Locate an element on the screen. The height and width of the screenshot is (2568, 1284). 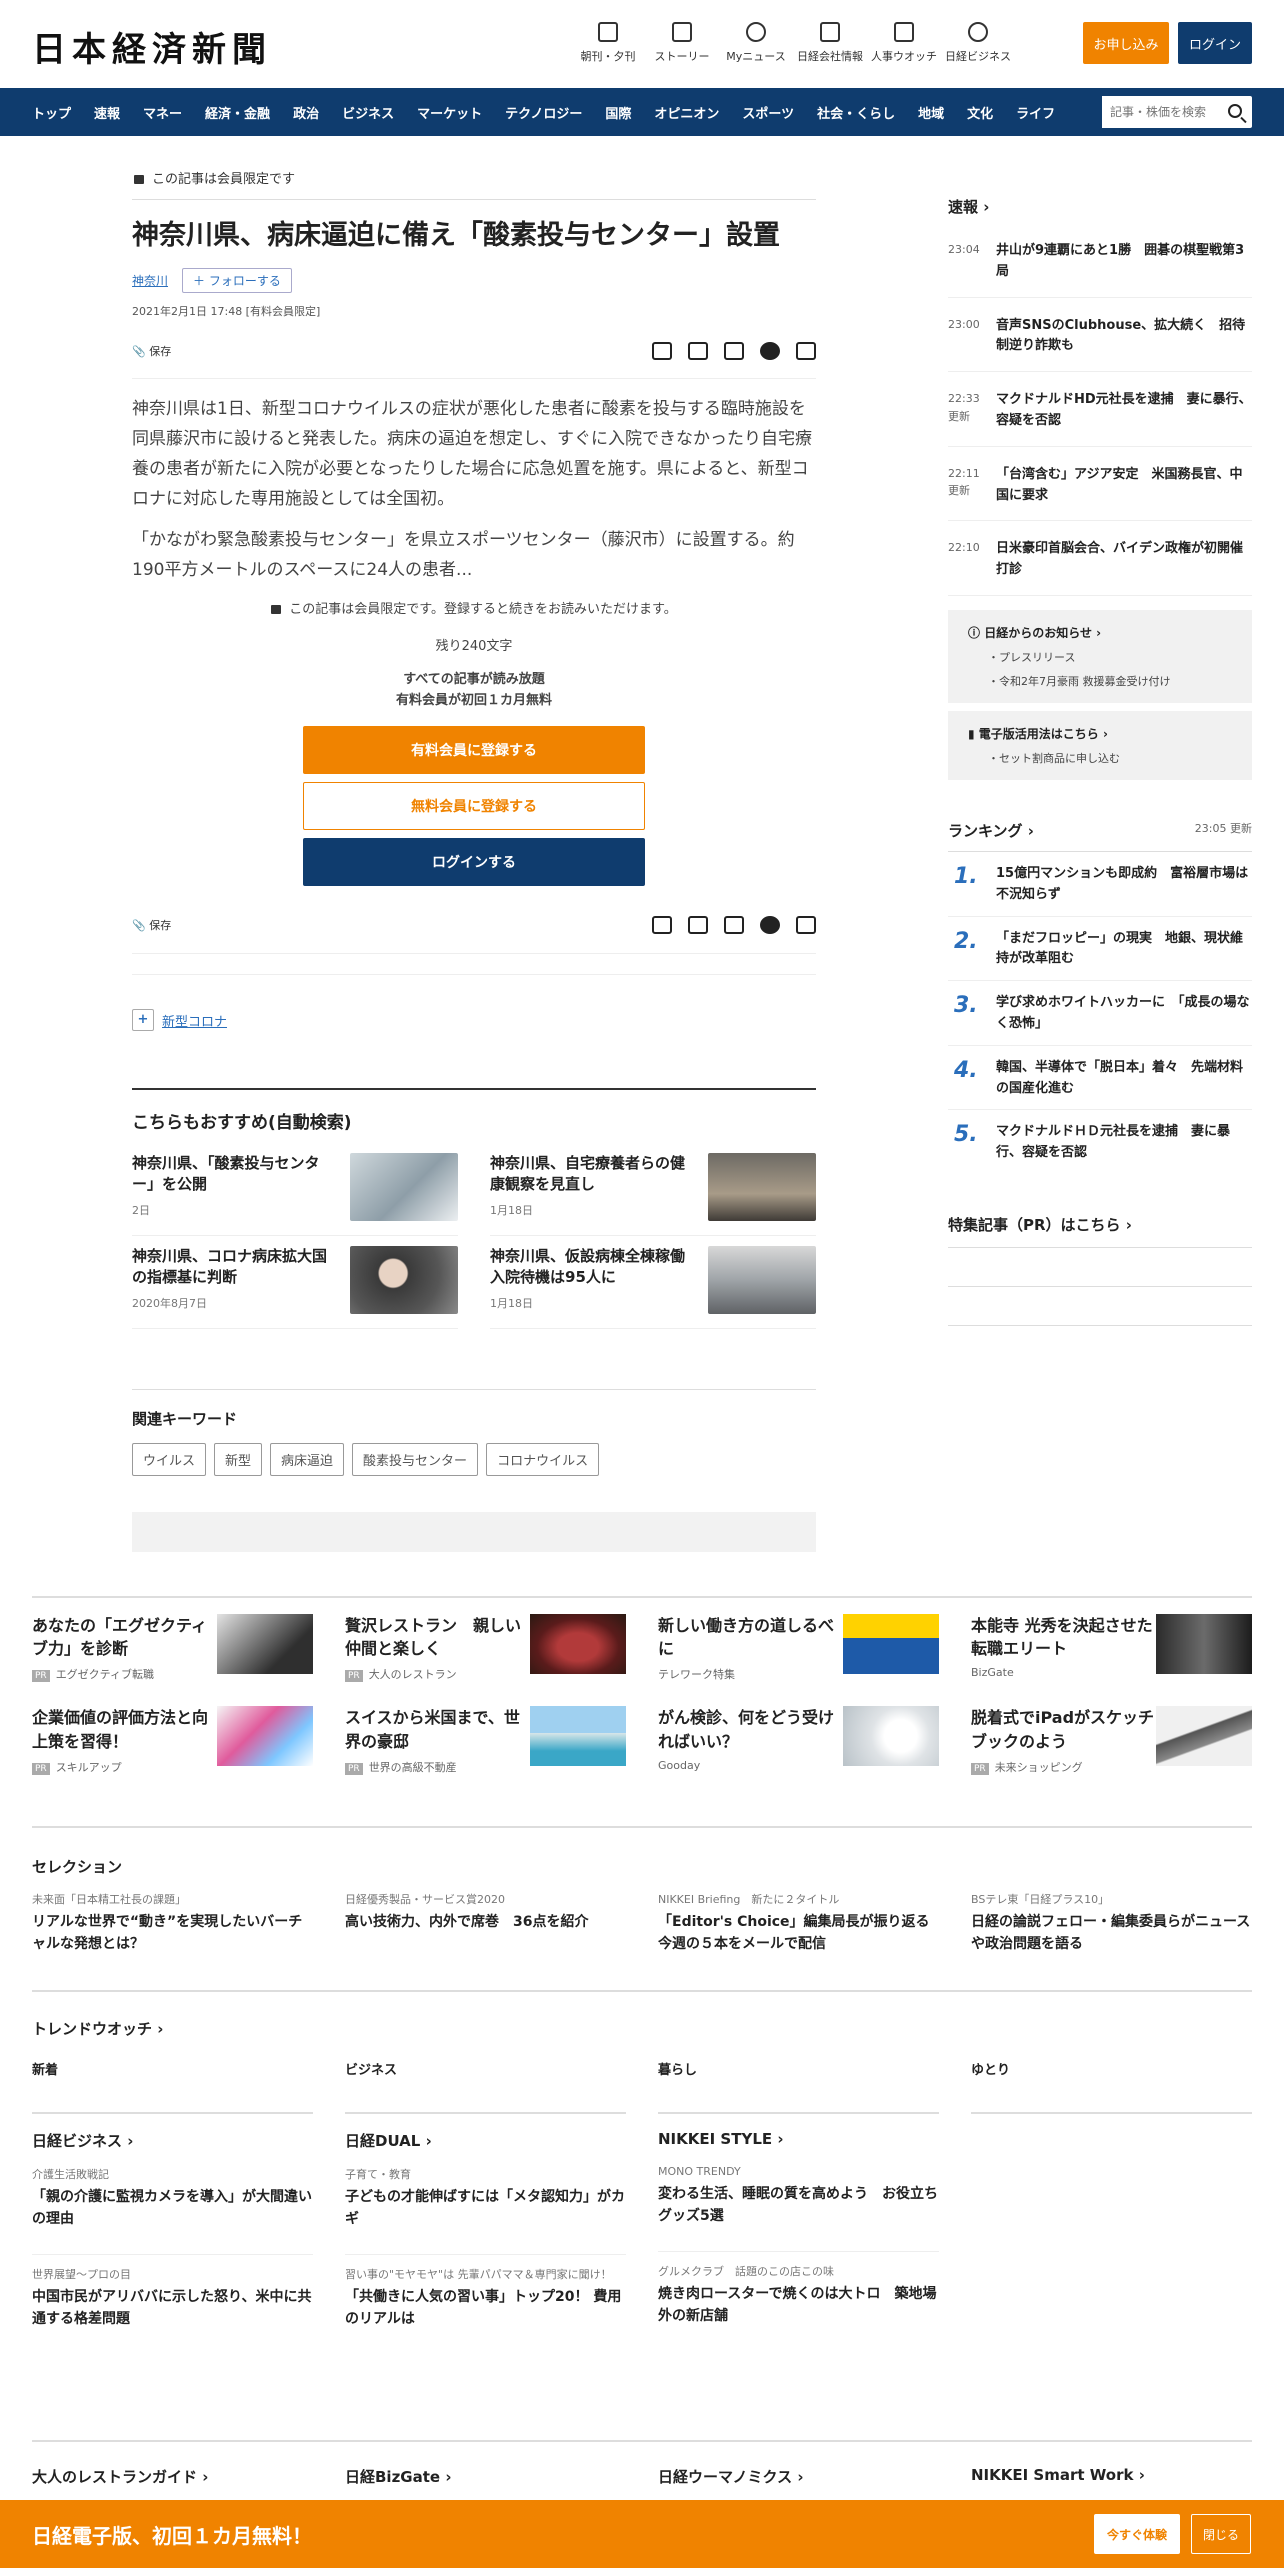
personnel-watch-link: 人事ウオッチ is located at coordinates (904, 43).